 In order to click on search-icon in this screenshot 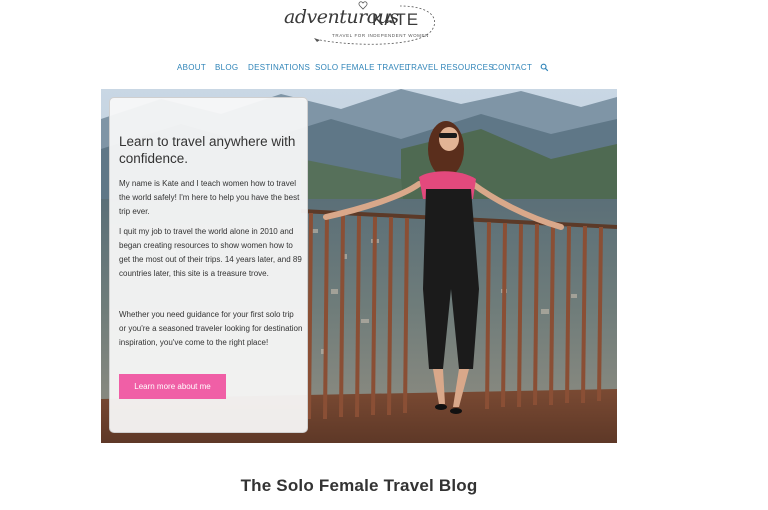, I will do `click(544, 67)`.